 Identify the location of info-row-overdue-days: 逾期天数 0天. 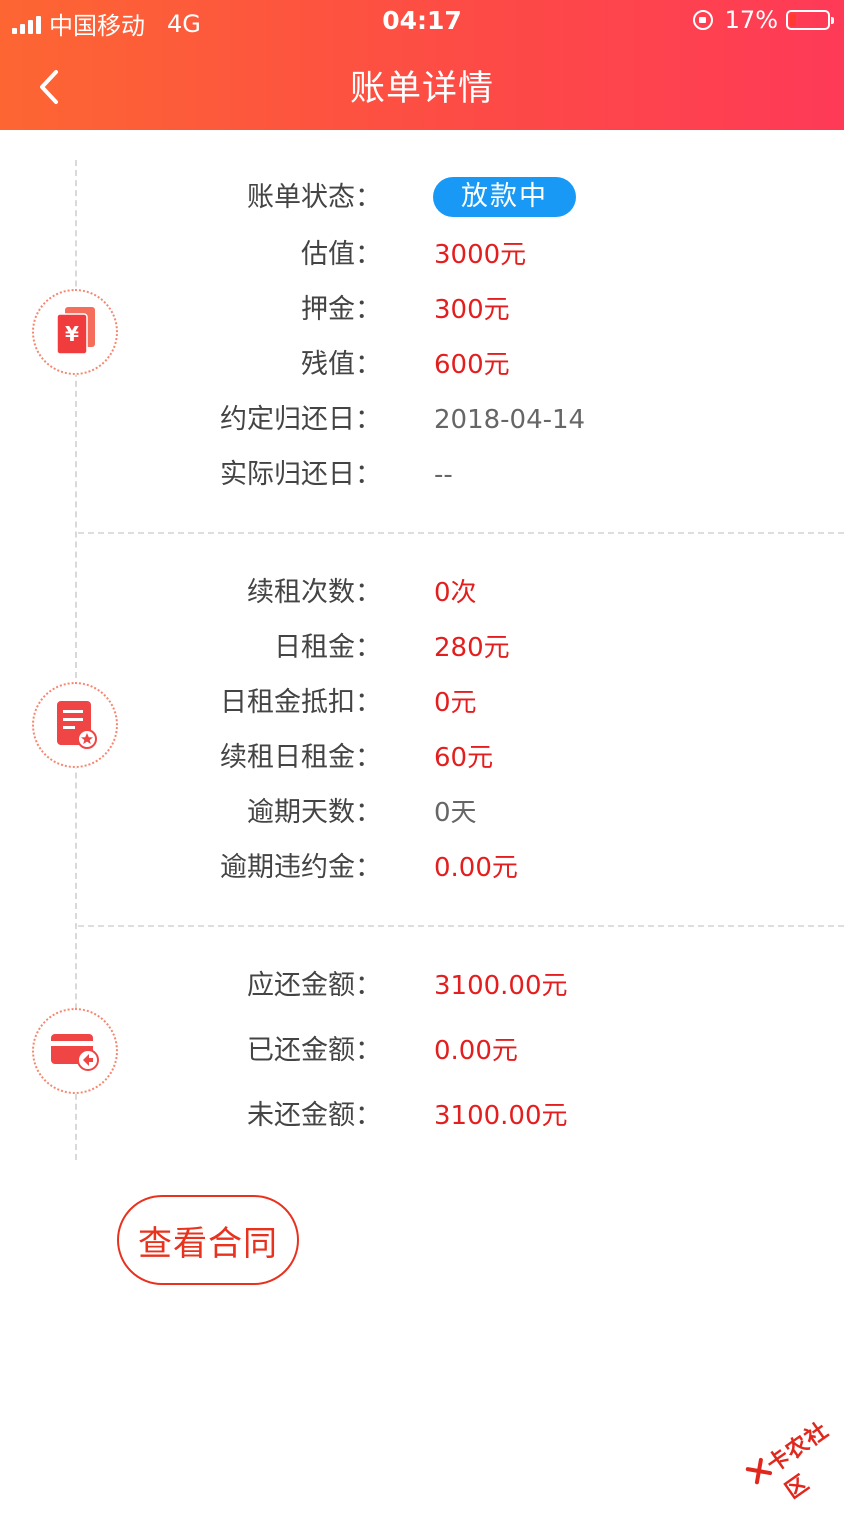
(422, 813).